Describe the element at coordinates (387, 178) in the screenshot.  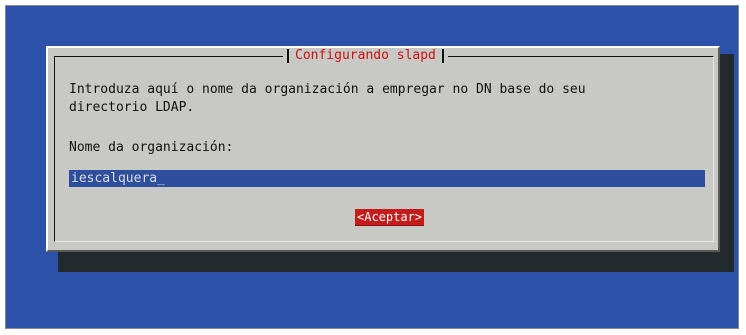
I see `organization-name-input: iescalquera_` at that location.